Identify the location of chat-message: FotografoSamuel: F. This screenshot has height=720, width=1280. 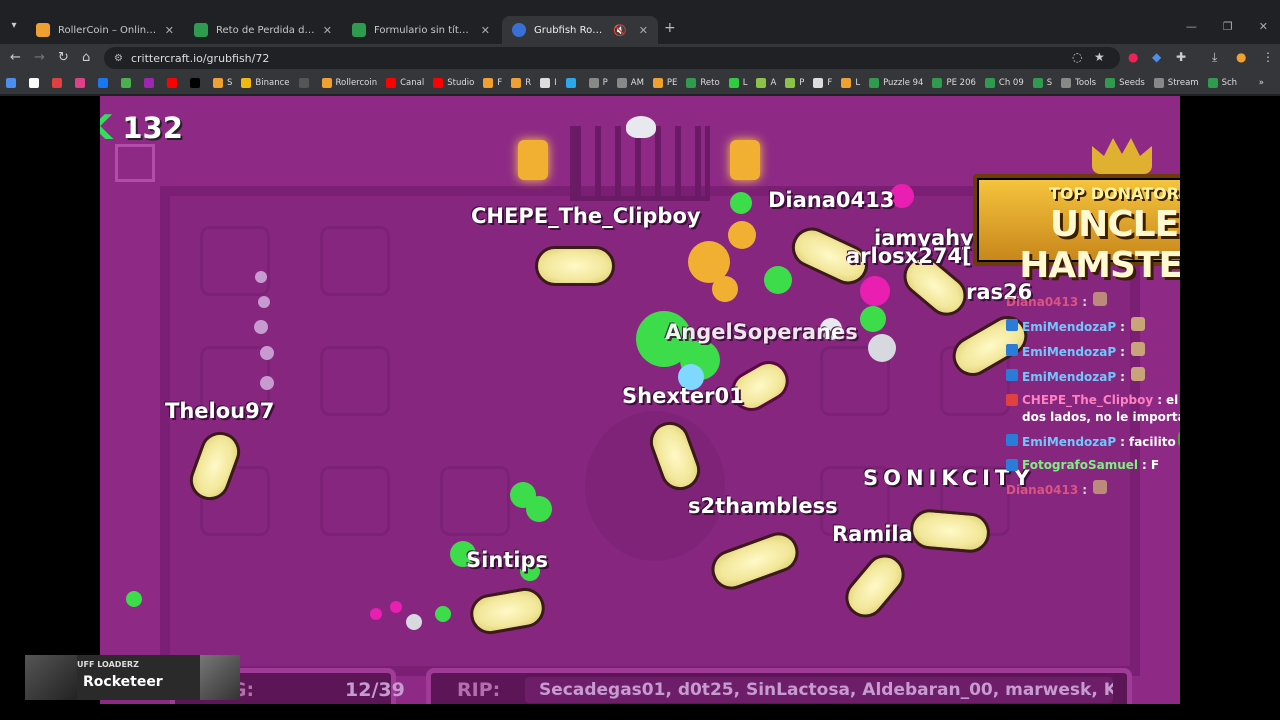
(1093, 465).